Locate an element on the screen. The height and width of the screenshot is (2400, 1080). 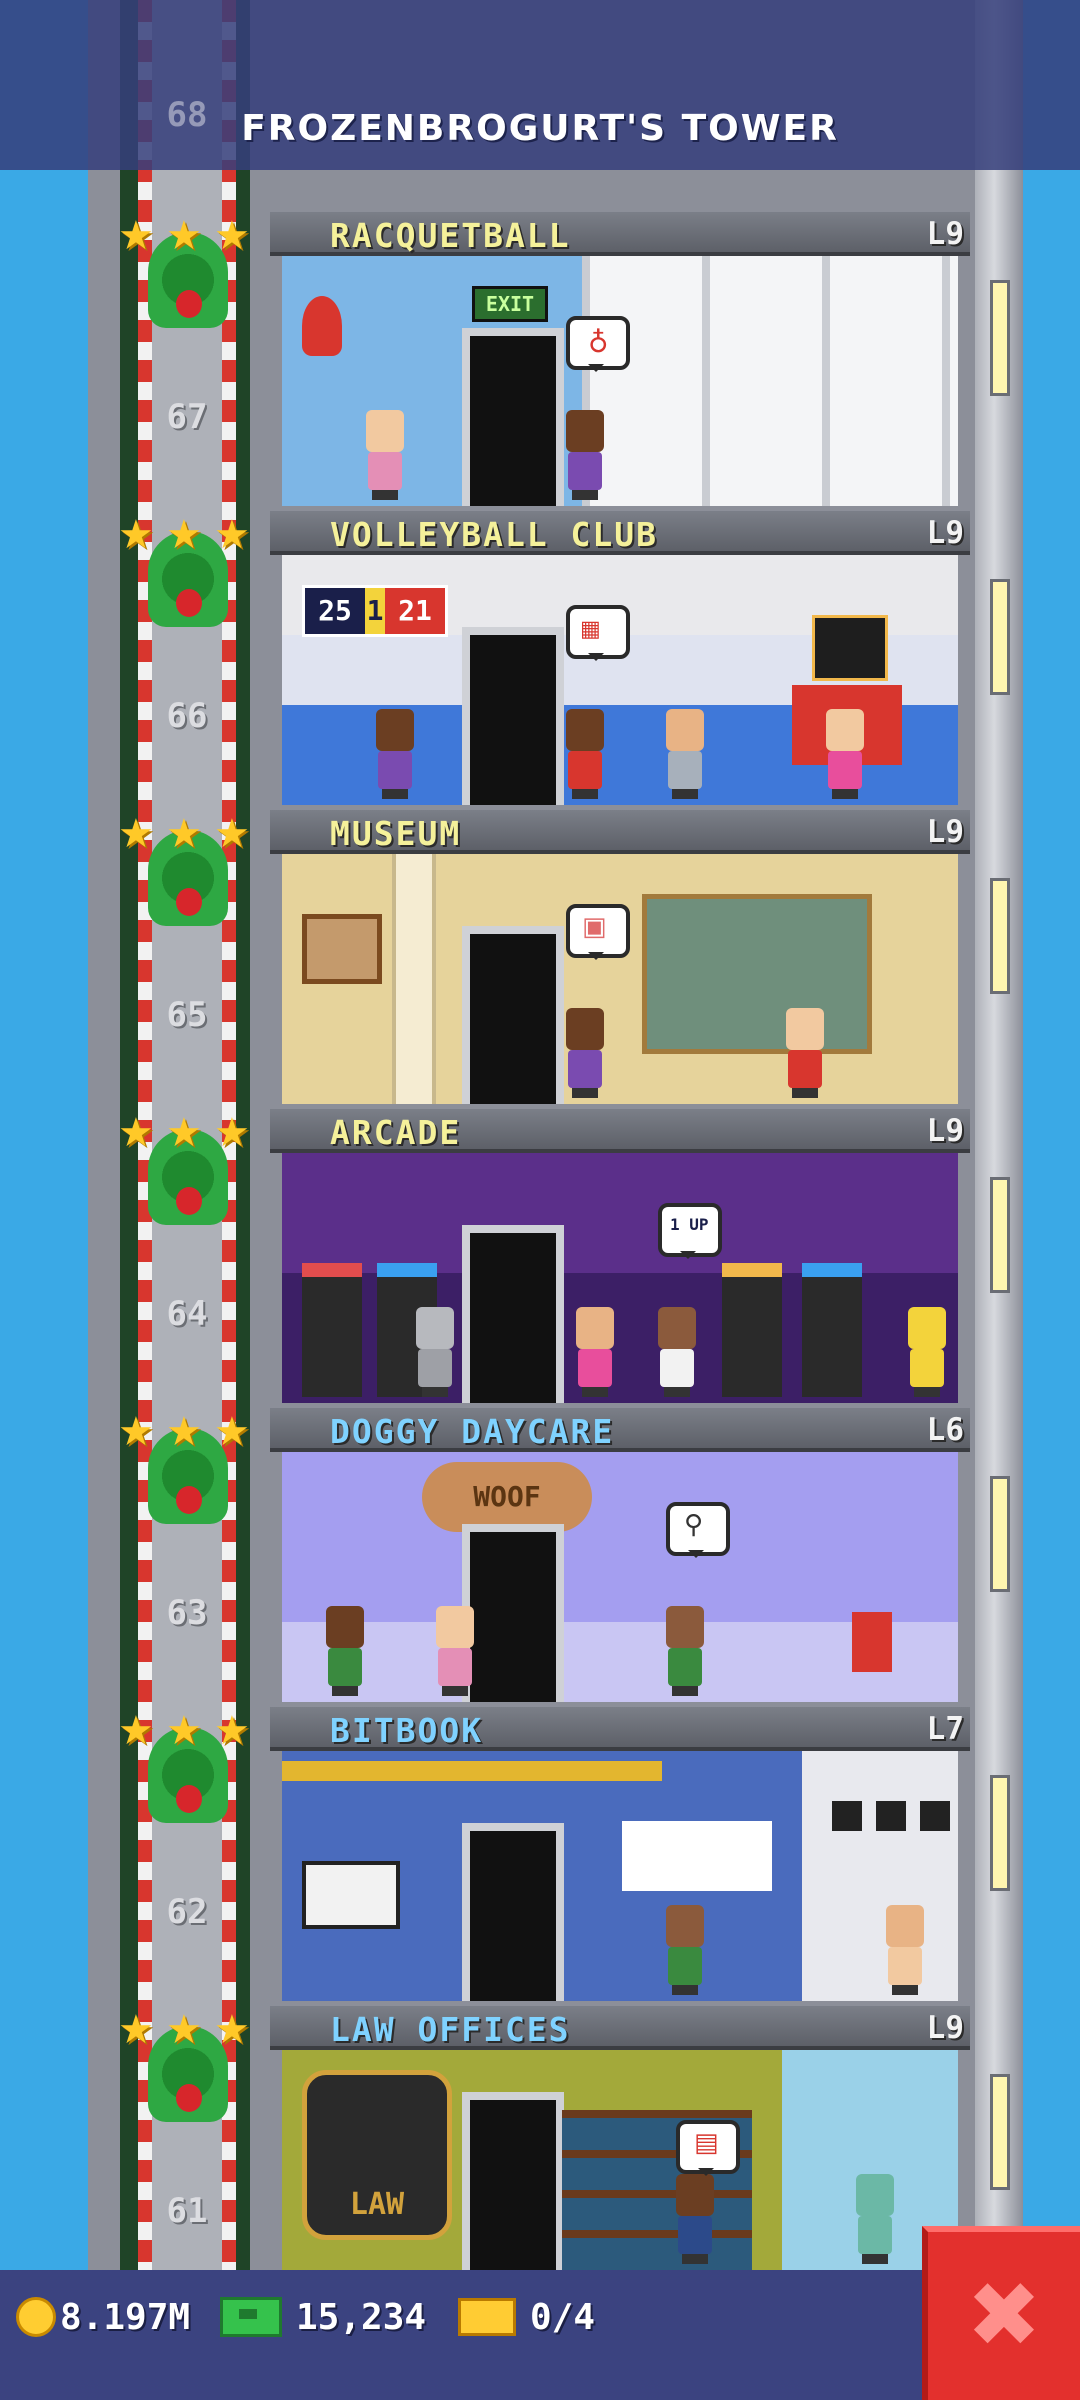
volleyball-net is located at coordinates (850, 648).